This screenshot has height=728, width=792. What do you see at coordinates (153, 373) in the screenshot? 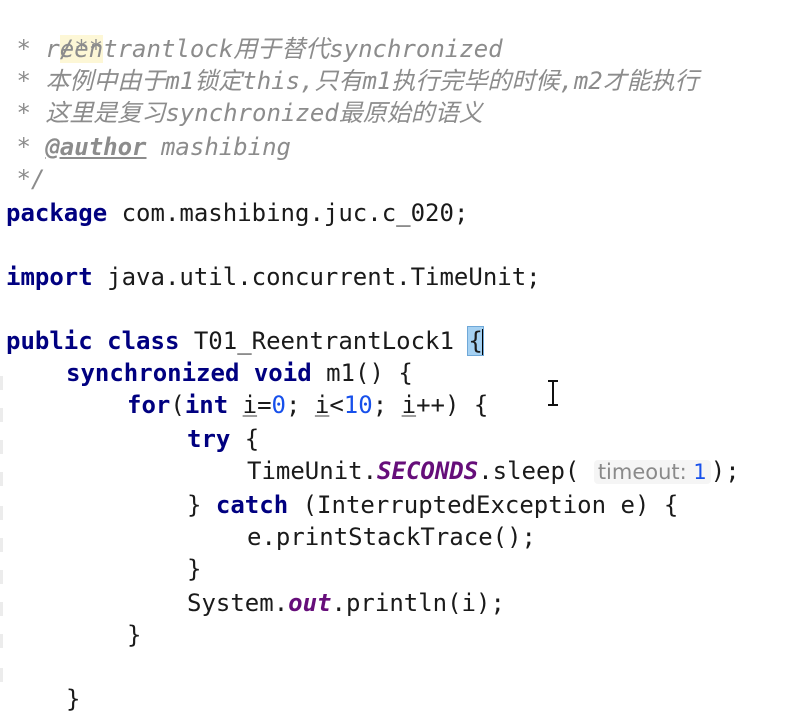
I see `keyword-synchronized: synchronized` at bounding box center [153, 373].